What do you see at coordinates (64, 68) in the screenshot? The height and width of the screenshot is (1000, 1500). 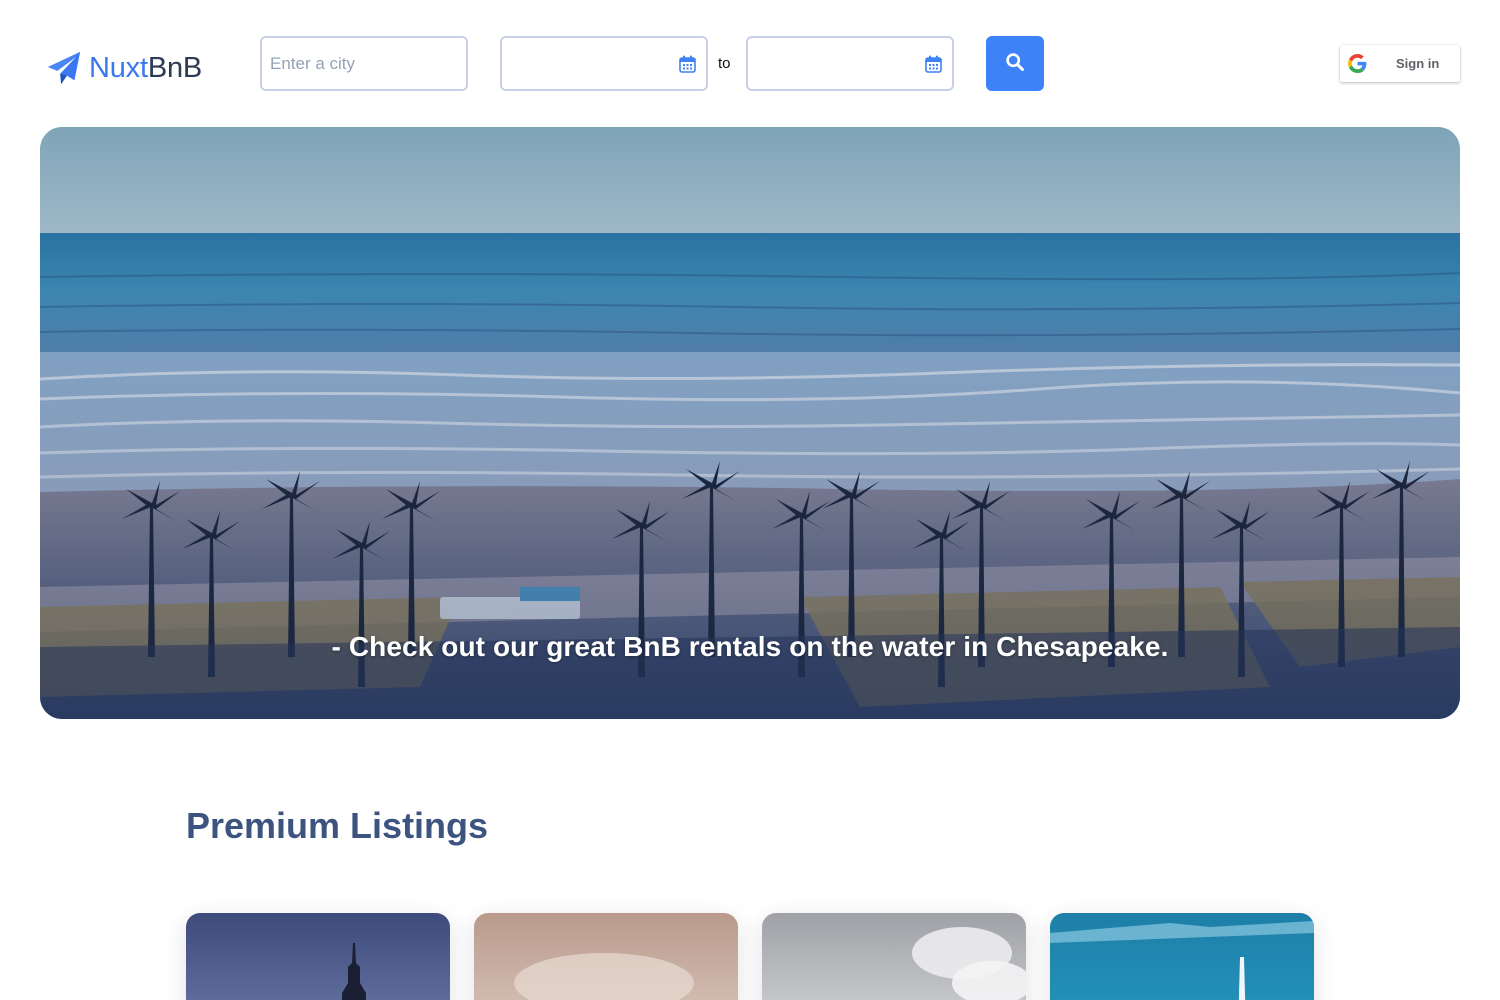 I see `logo-plane-icon` at bounding box center [64, 68].